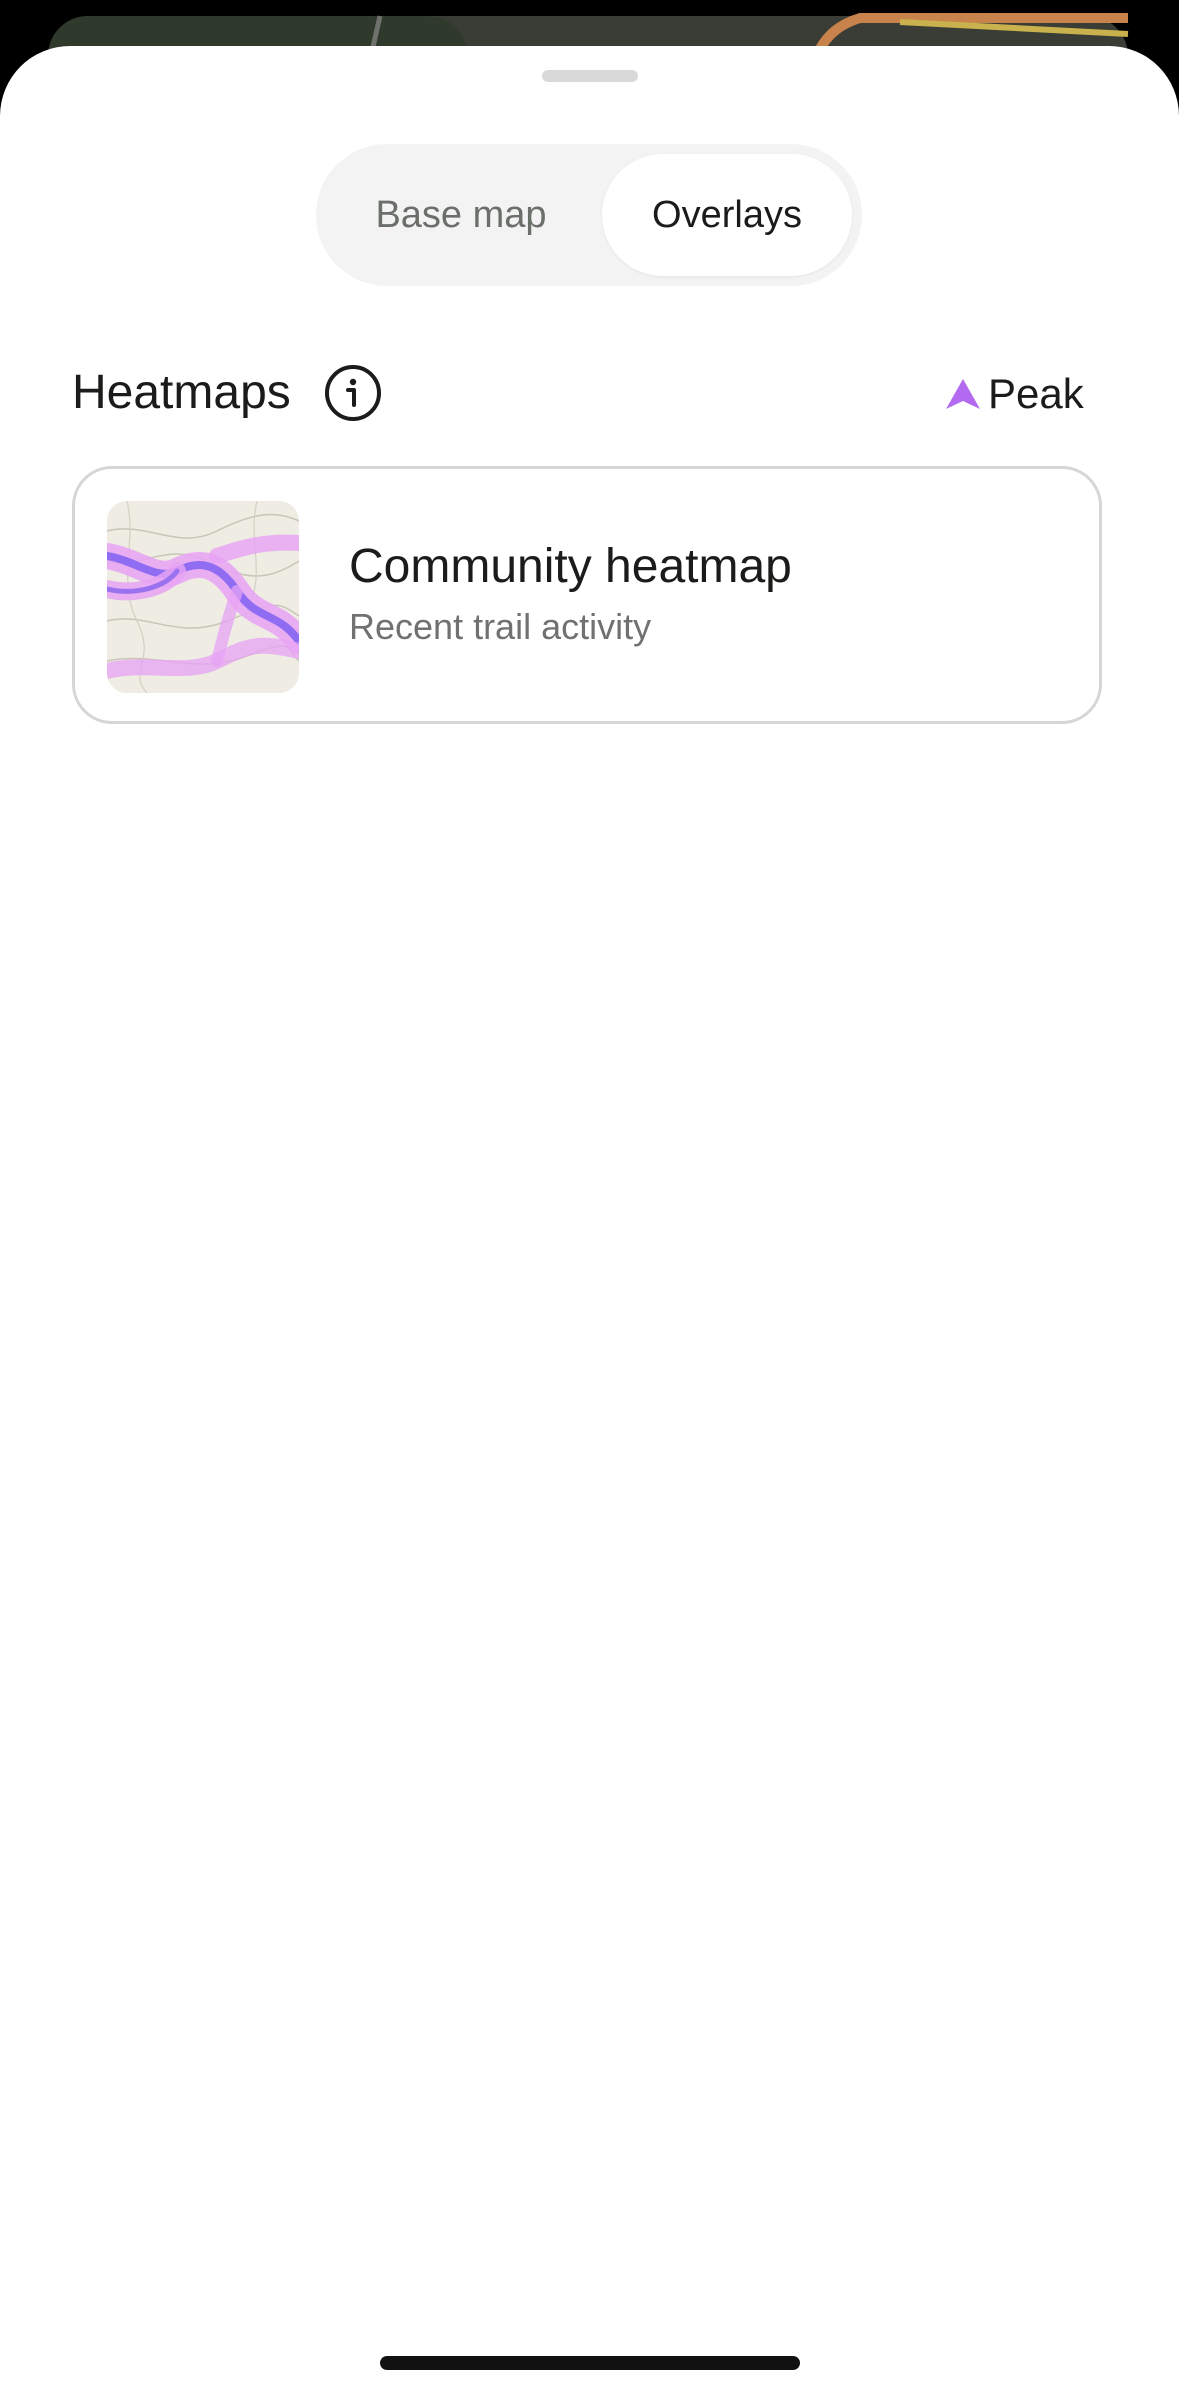 The width and height of the screenshot is (1179, 2396). What do you see at coordinates (181, 392) in the screenshot?
I see `section-title: Heatmaps` at bounding box center [181, 392].